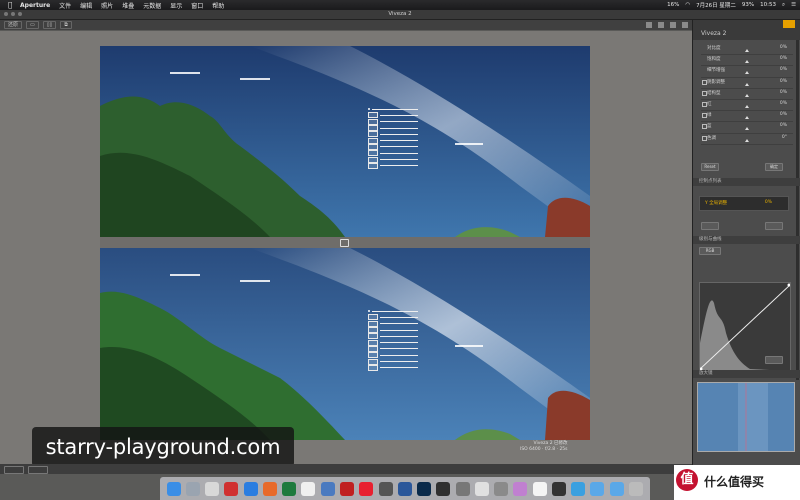  I want to click on date-label: 7月26日 星期二, so click(716, 5).